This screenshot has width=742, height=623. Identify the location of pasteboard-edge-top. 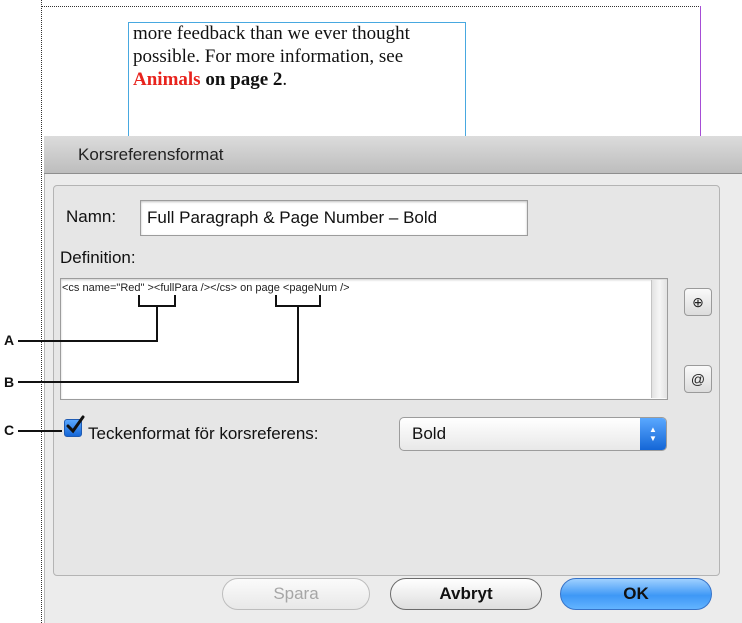
(371, 6).